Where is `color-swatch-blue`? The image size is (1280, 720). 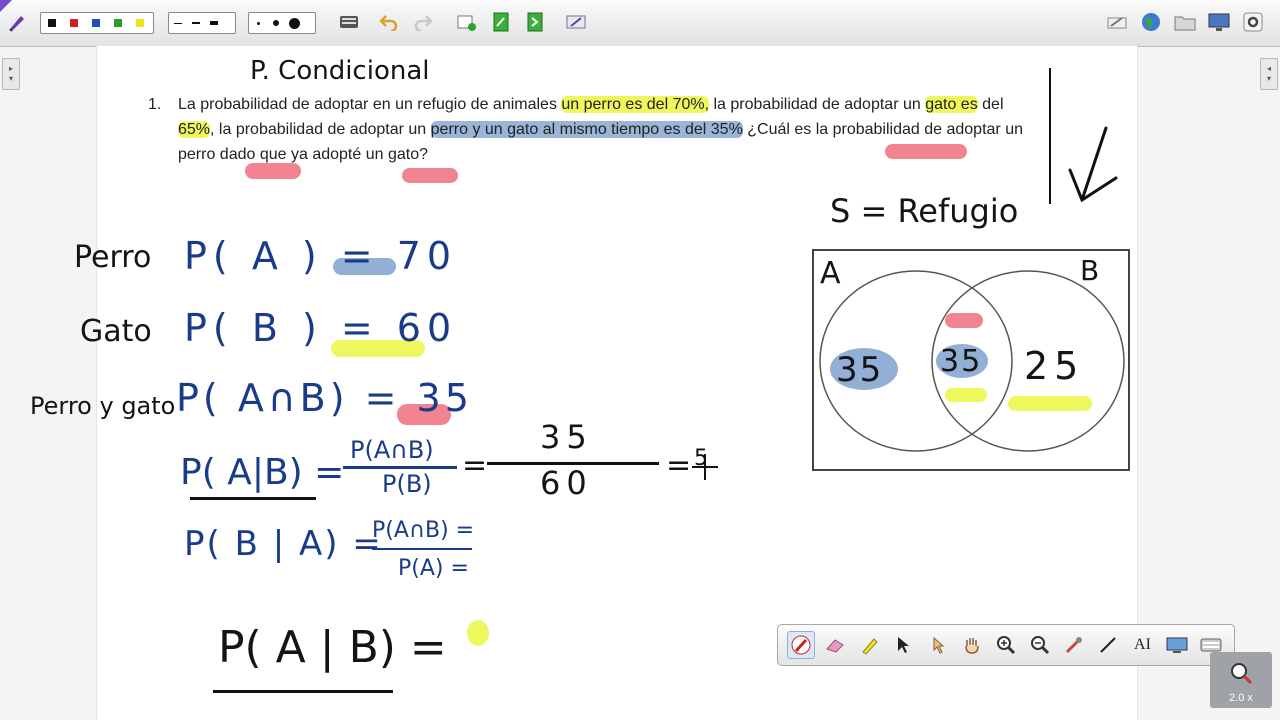 color-swatch-blue is located at coordinates (96, 23).